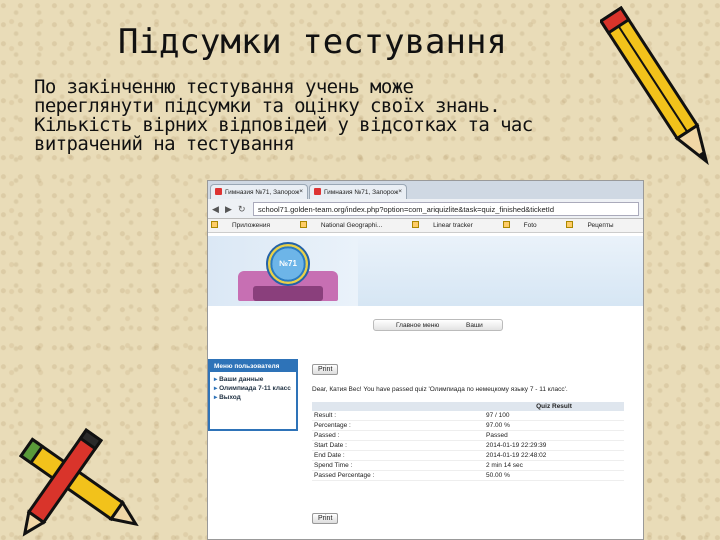 The image size is (720, 540). What do you see at coordinates (554, 425) in the screenshot?
I see `row-value: 97.00 %` at bounding box center [554, 425].